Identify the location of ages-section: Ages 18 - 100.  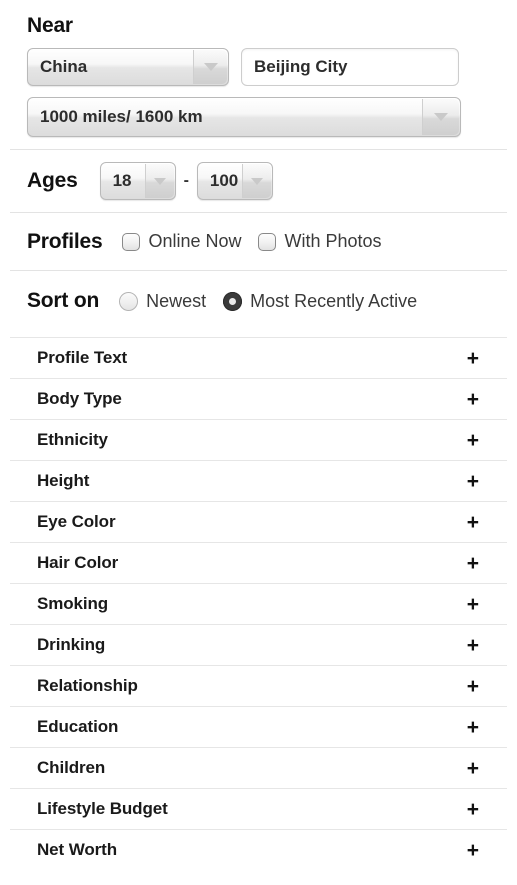
(258, 181).